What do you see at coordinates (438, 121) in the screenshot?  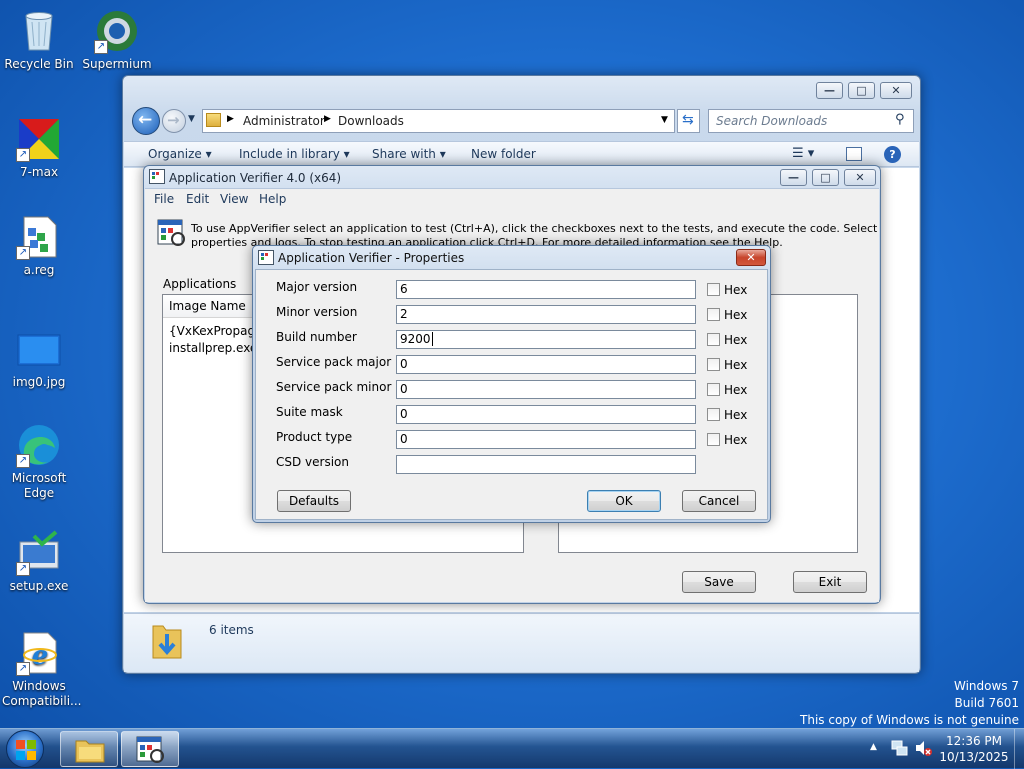 I see `address-bar: ▶ Administrator ▶ Downloads ▼` at bounding box center [438, 121].